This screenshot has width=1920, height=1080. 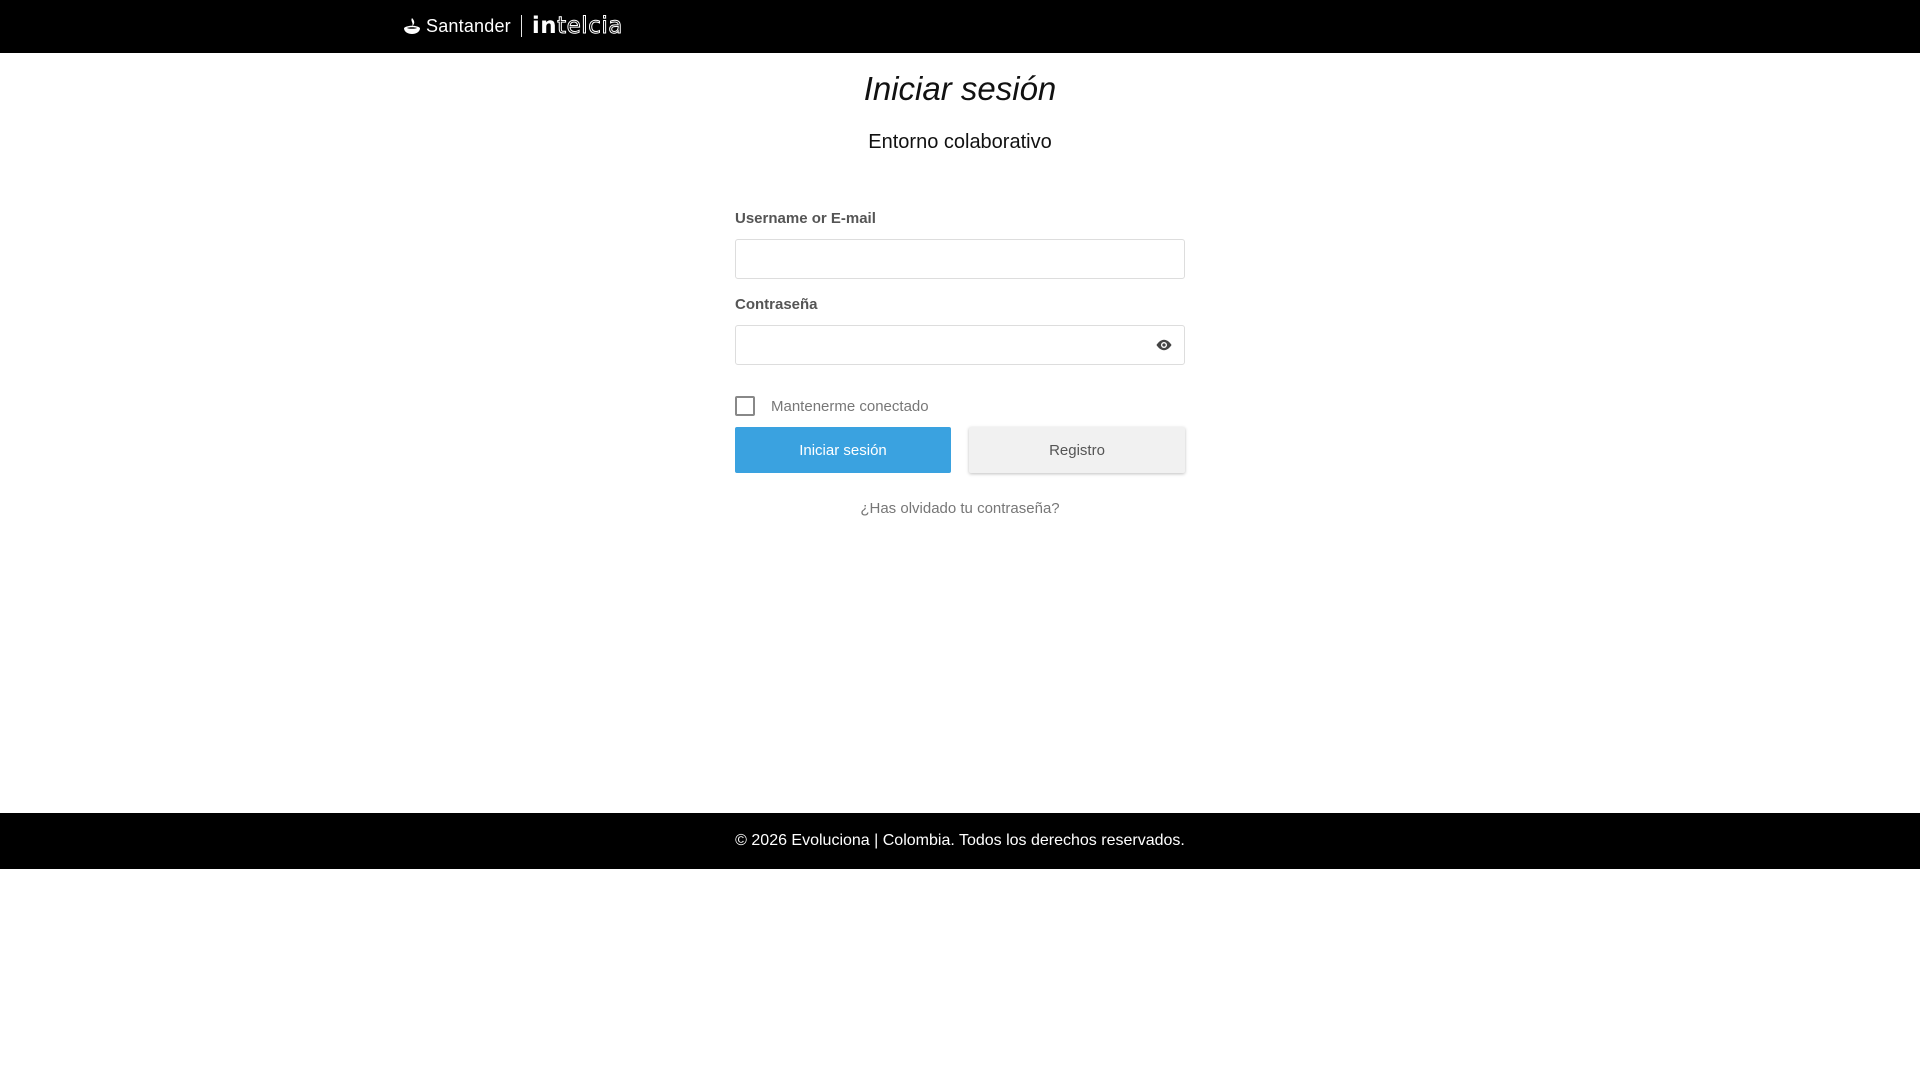 What do you see at coordinates (960, 88) in the screenshot?
I see `page-title: Iniciar sesión` at bounding box center [960, 88].